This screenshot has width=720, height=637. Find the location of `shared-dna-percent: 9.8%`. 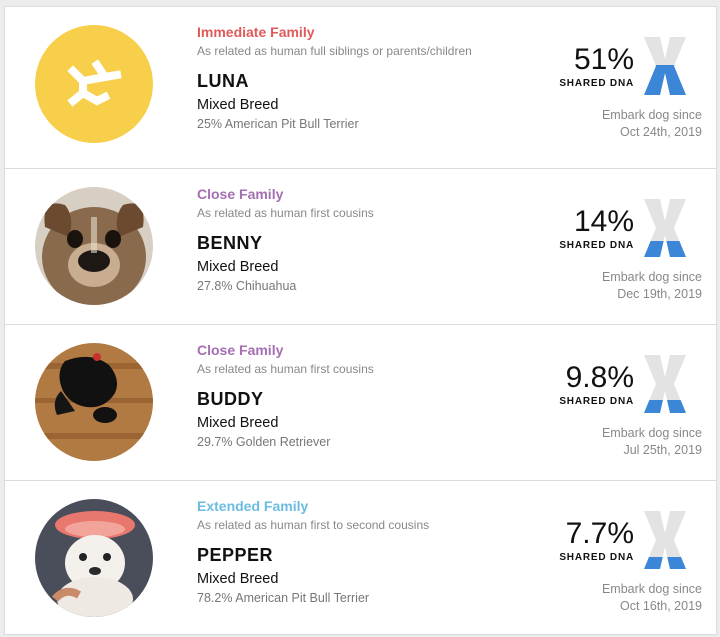

shared-dna-percent: 9.8% is located at coordinates (599, 377).